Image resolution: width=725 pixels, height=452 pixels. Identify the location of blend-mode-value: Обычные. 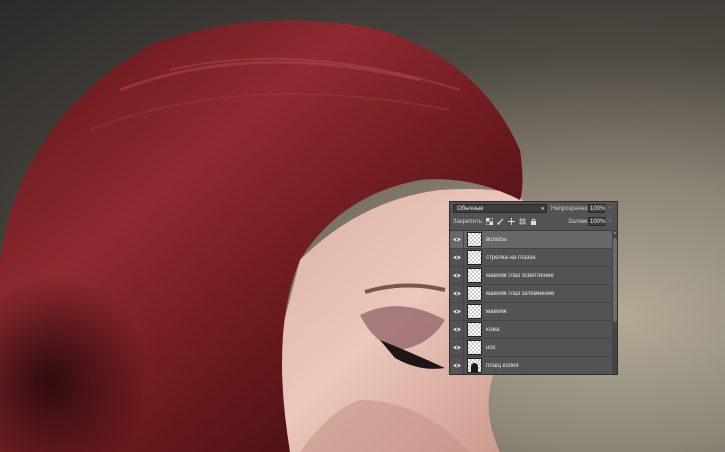
(470, 209).